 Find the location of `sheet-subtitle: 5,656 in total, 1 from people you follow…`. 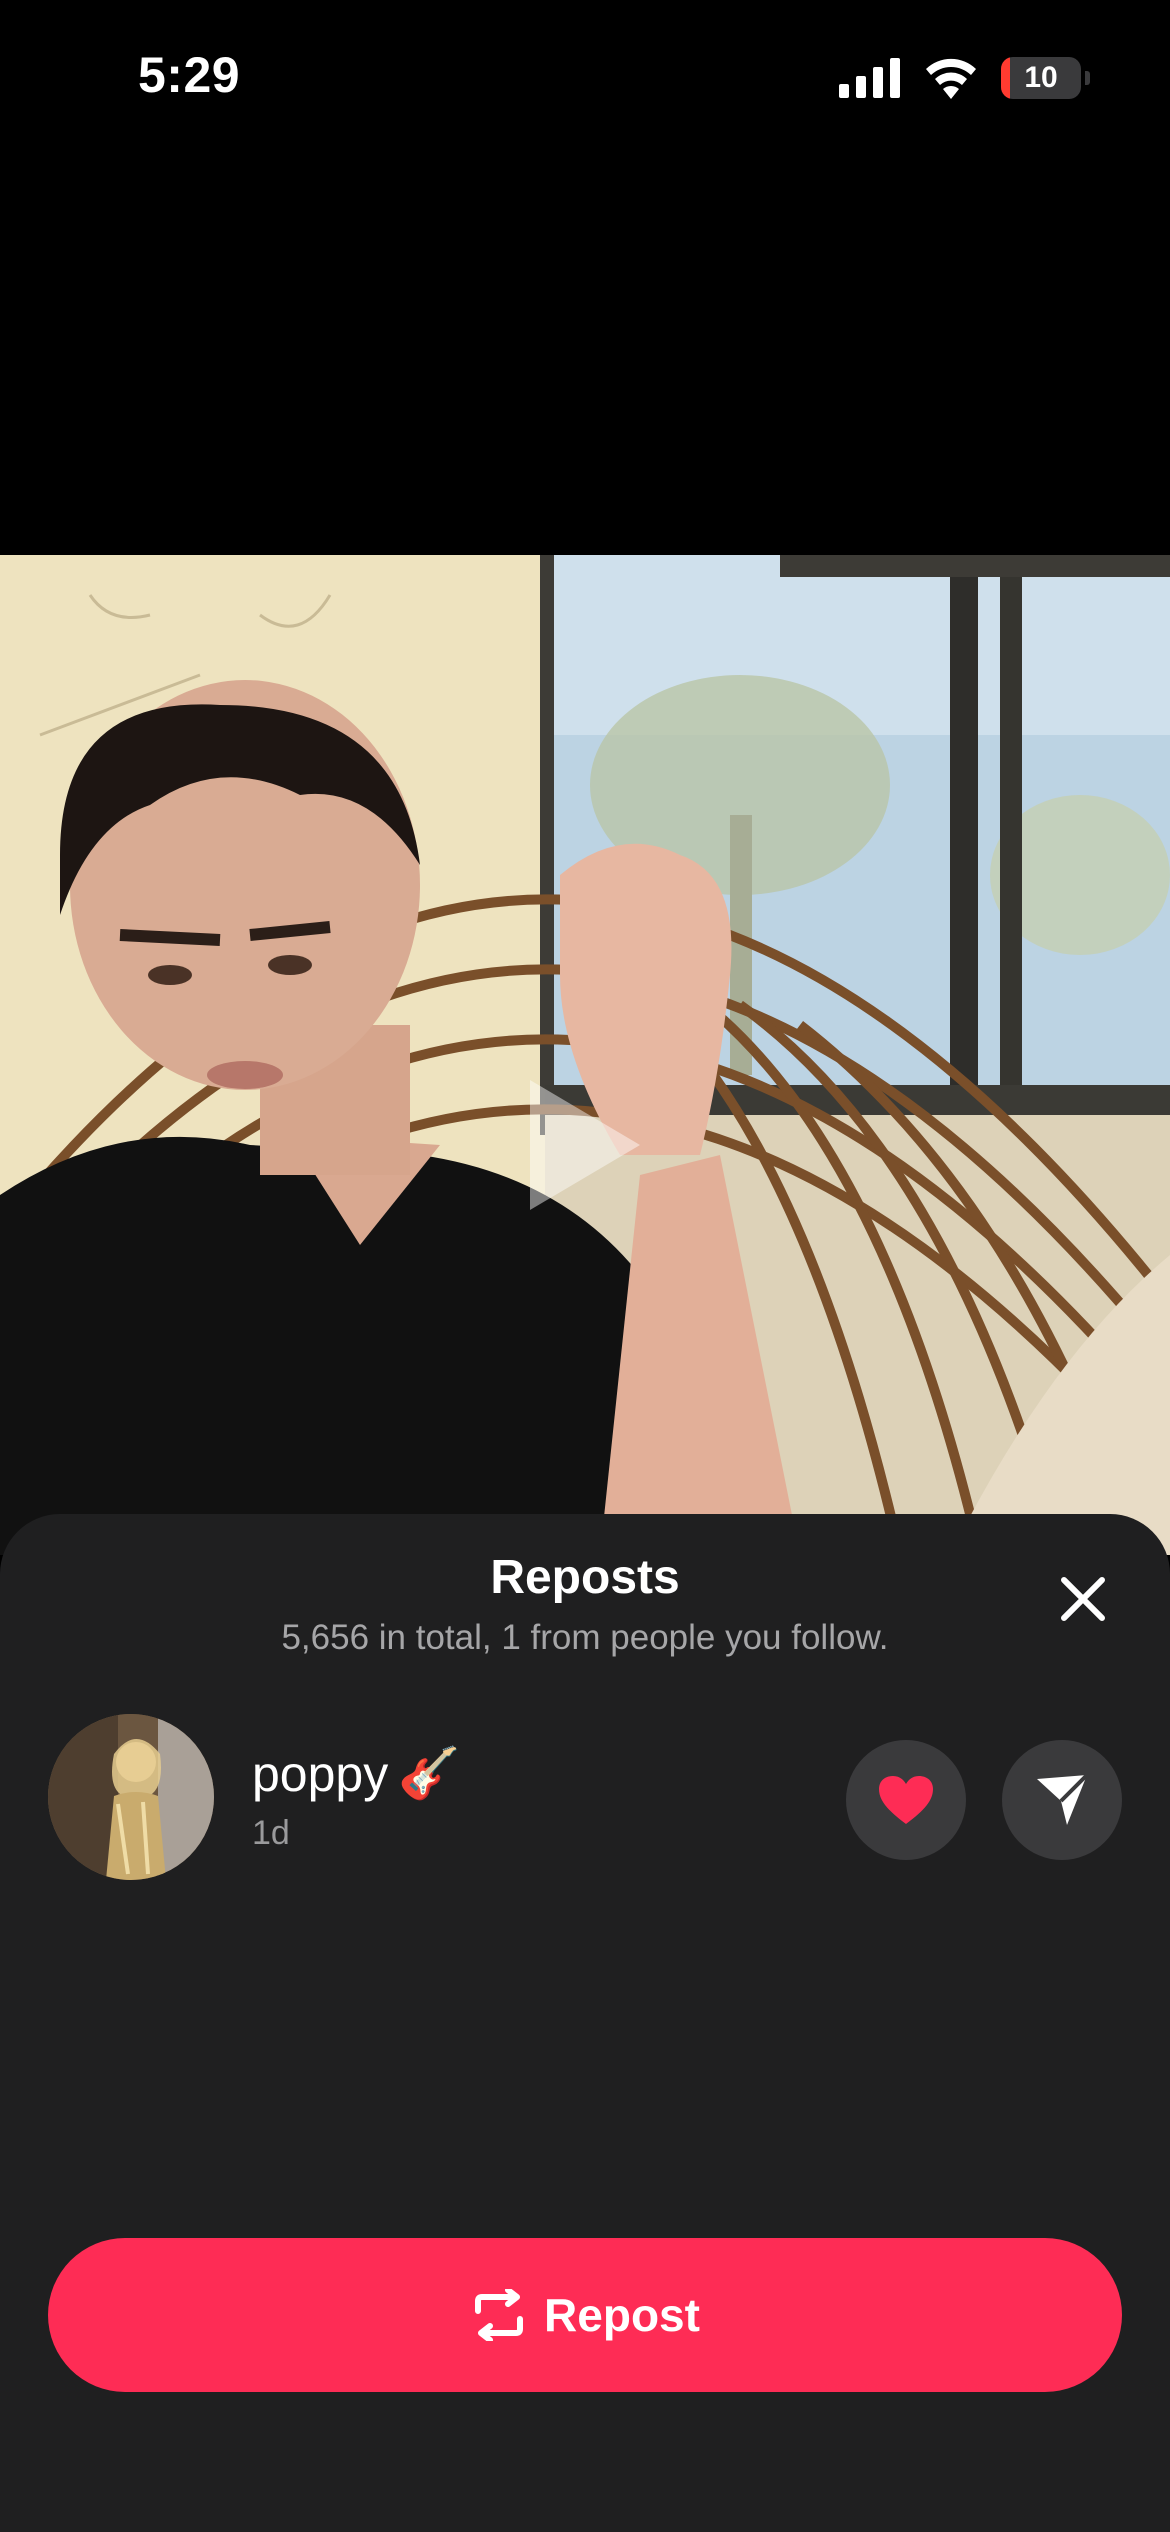

sheet-subtitle: 5,656 in total, 1 from people you follow… is located at coordinates (585, 1637).